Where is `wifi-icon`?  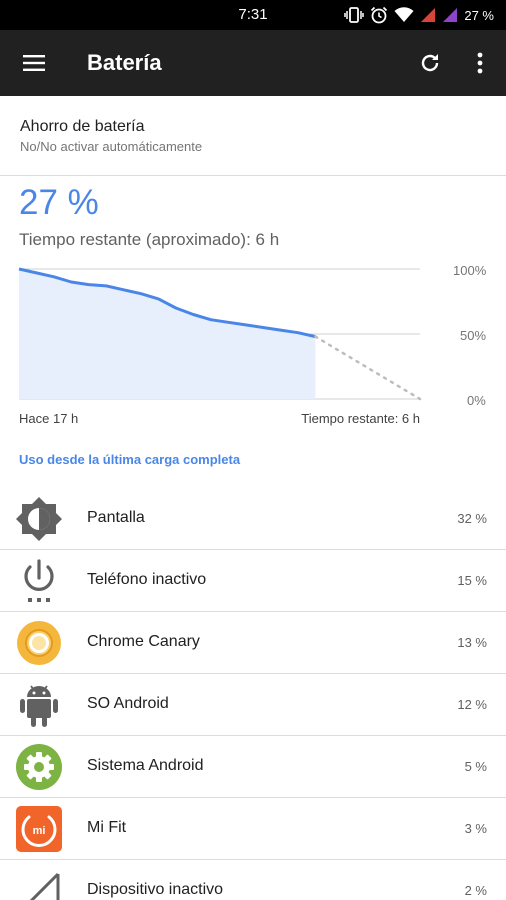 wifi-icon is located at coordinates (404, 15).